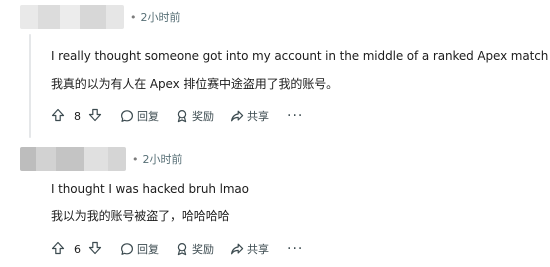  Describe the element at coordinates (150, 189) in the screenshot. I see `comment-text-english: I thought I was hacked bruh lmao` at that location.